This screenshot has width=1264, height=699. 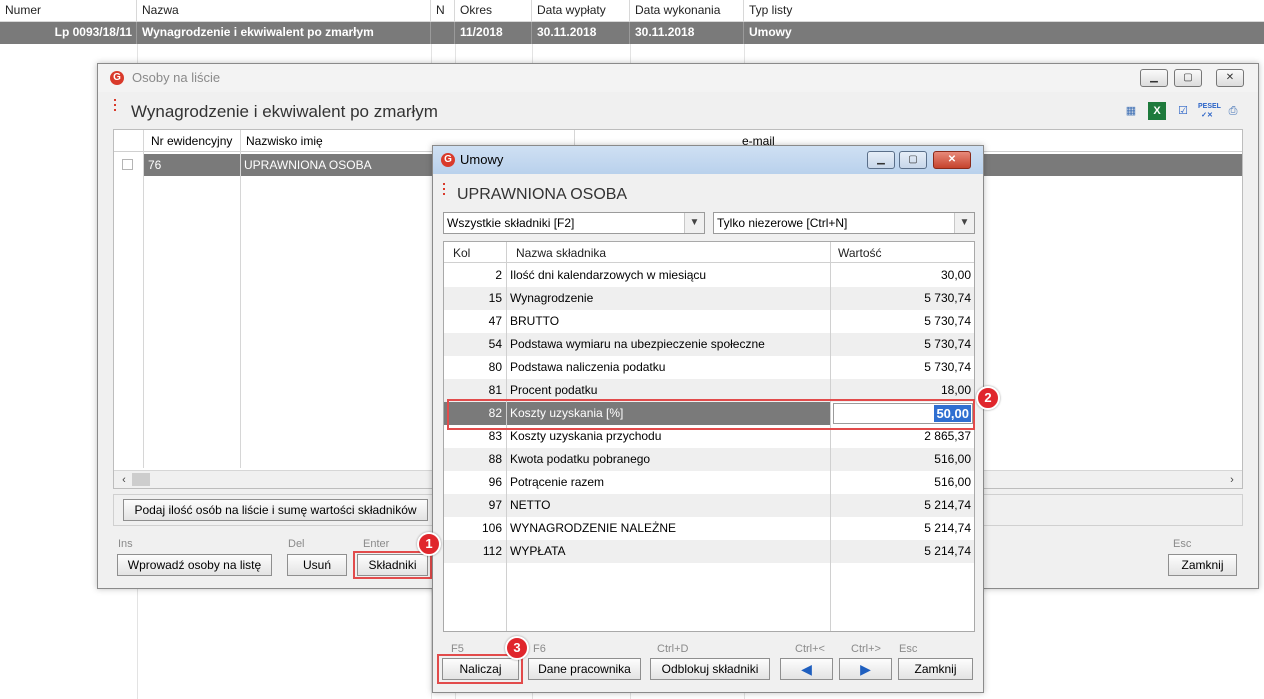 What do you see at coordinates (538, 551) in the screenshot?
I see `cell-nazwa: WYPŁATA` at bounding box center [538, 551].